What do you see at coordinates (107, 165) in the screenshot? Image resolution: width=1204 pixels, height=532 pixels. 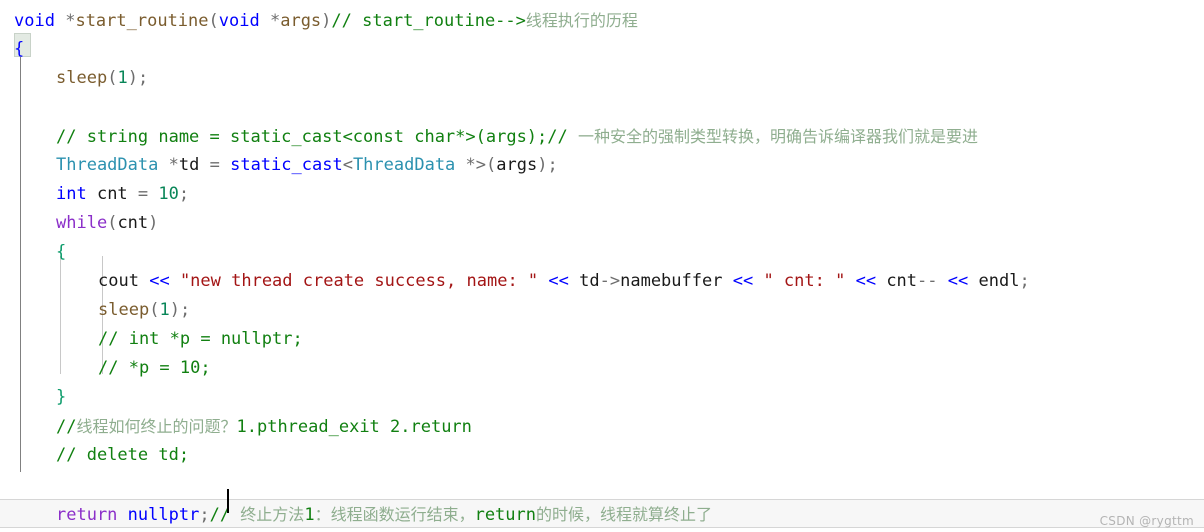 I see `code-token: ThreadData` at bounding box center [107, 165].